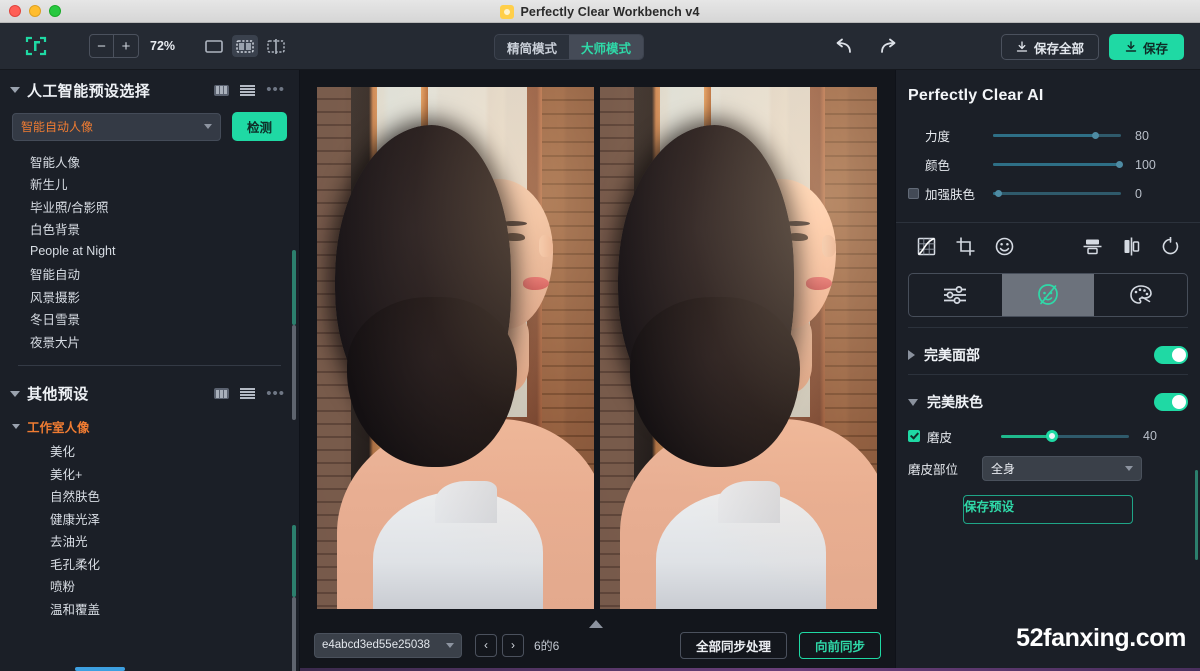 The image size is (1200, 671). Describe the element at coordinates (1049, 47) in the screenshot. I see `save-all-button: 保存全部` at that location.